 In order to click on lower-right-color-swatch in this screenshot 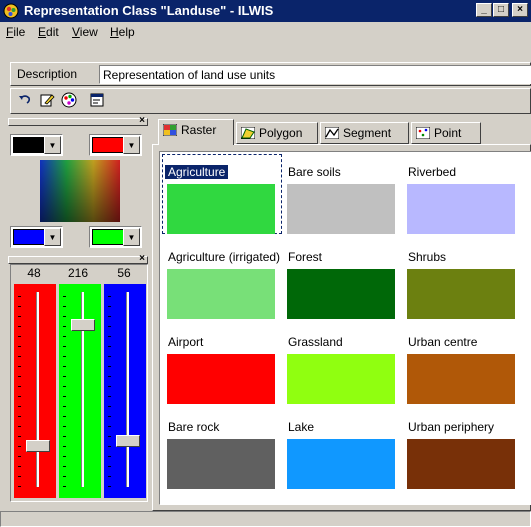, I will do `click(108, 237)`.